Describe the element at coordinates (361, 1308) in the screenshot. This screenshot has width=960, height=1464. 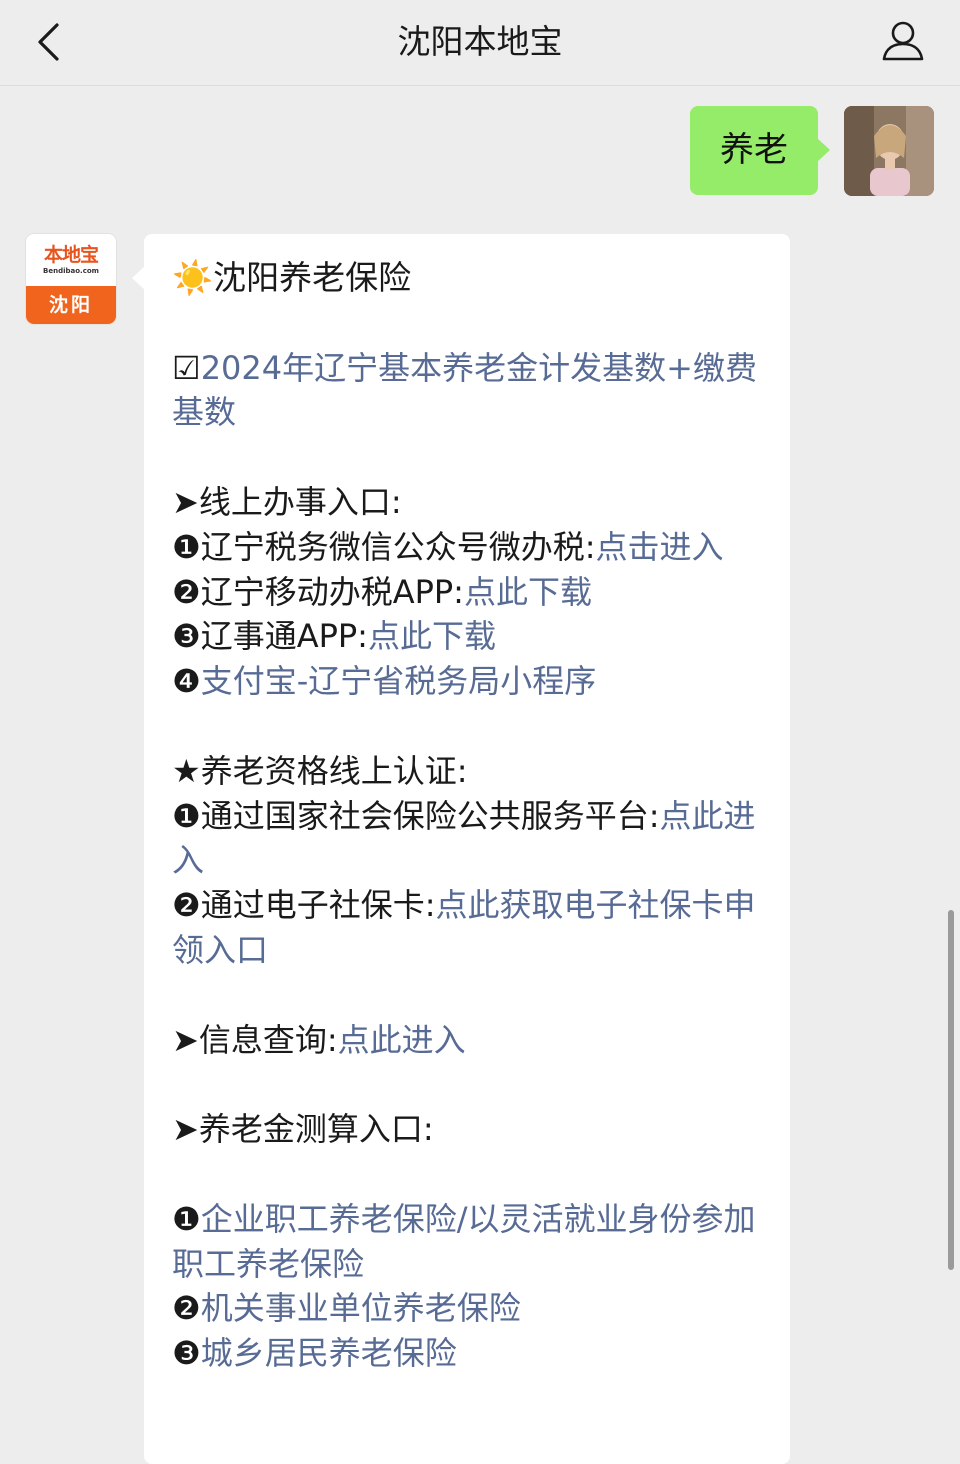
I see `public-institution-pension-link: 机关事业单位养老保险` at that location.